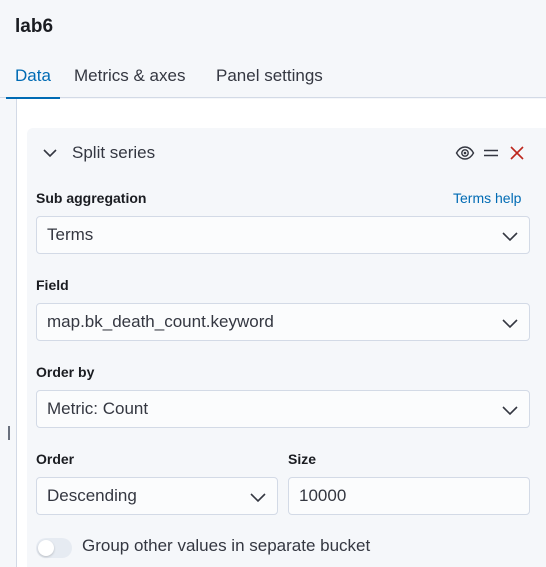 This screenshot has height=567, width=546. What do you see at coordinates (323, 495) in the screenshot?
I see `size-value: 10000` at bounding box center [323, 495].